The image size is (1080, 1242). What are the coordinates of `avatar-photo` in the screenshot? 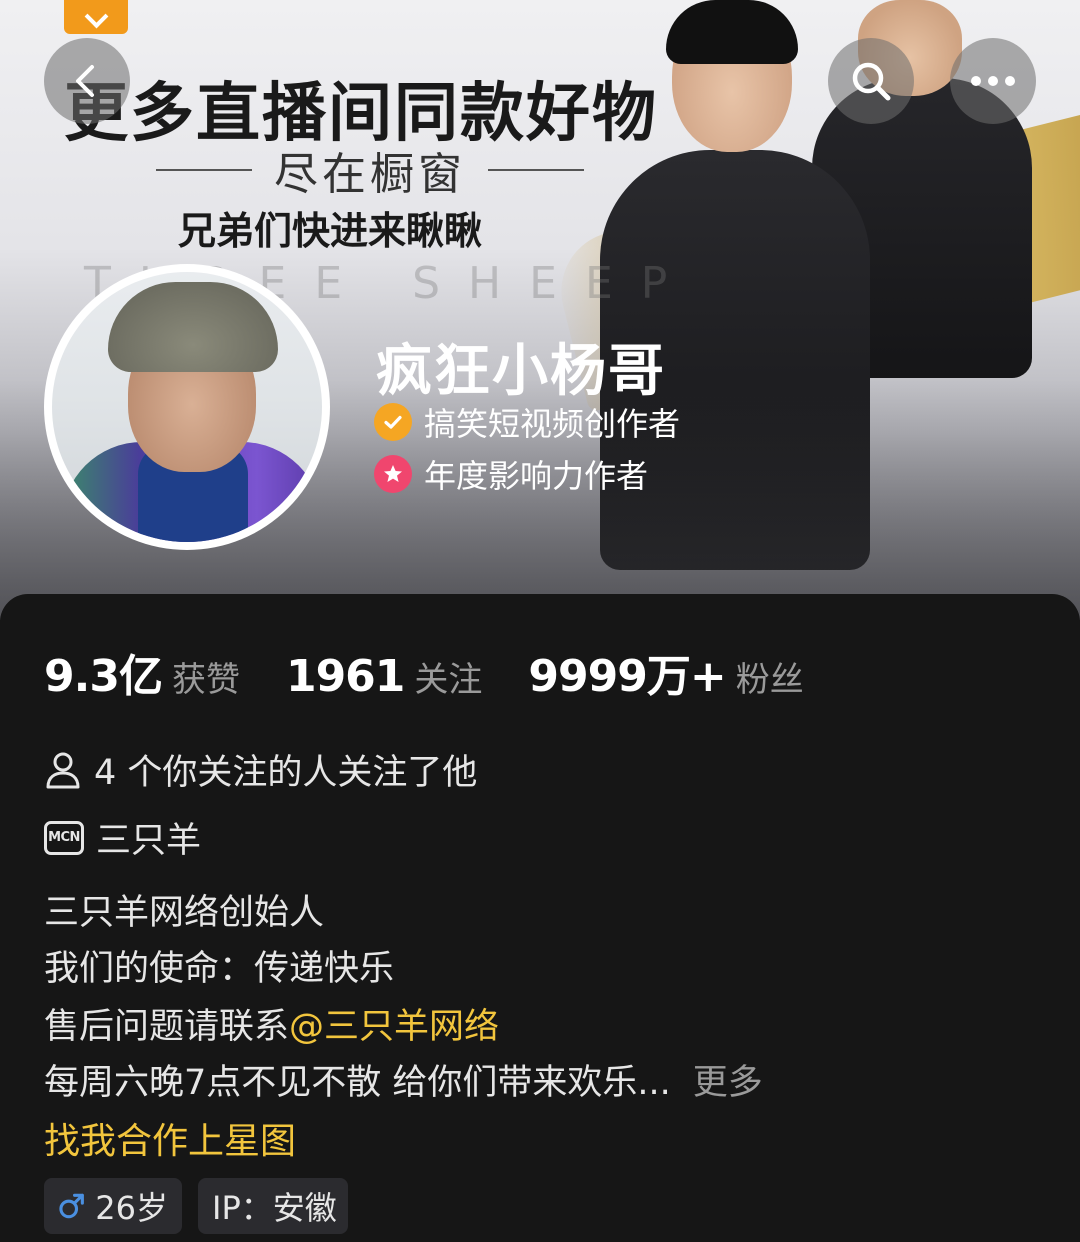 It's located at (187, 407).